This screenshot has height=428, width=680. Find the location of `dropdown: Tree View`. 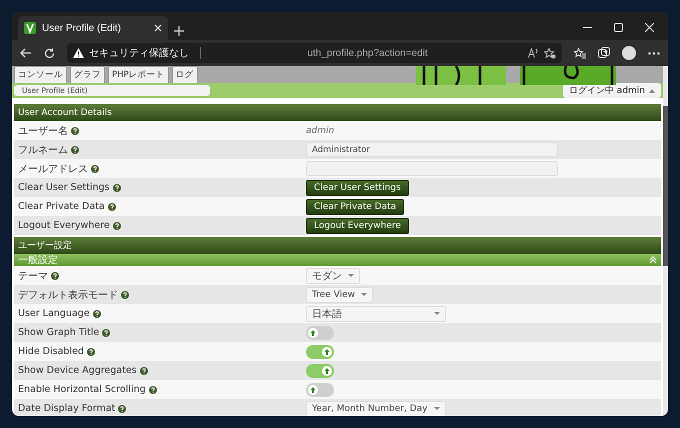

dropdown: Tree View is located at coordinates (339, 294).